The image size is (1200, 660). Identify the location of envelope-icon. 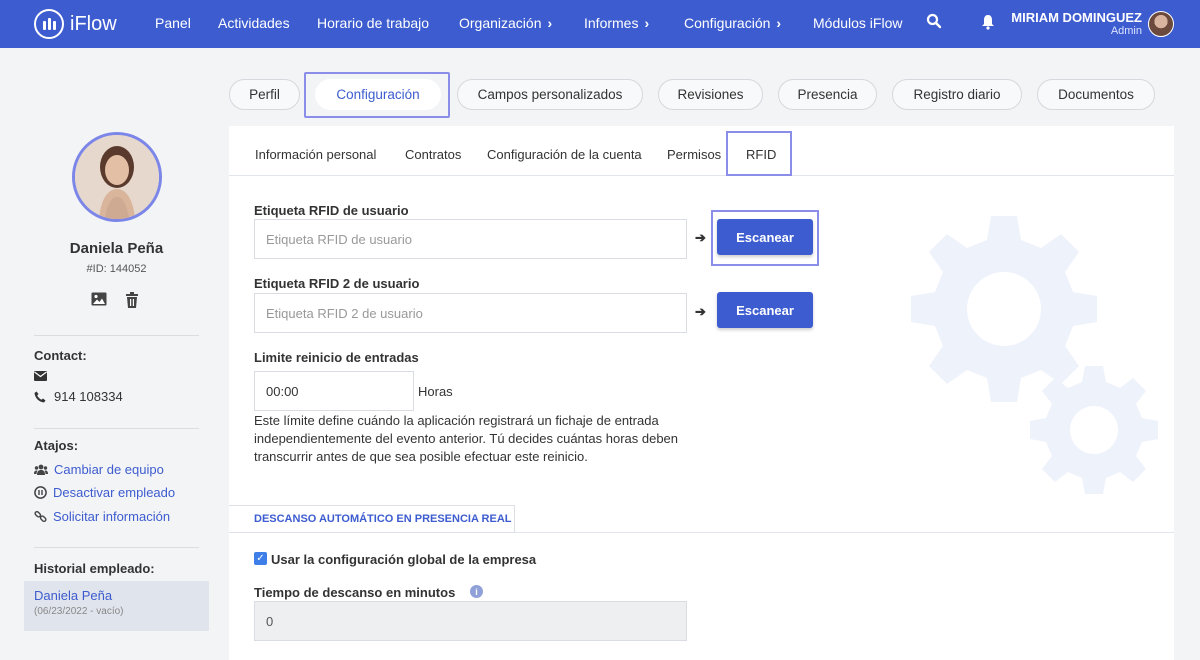
(40, 376).